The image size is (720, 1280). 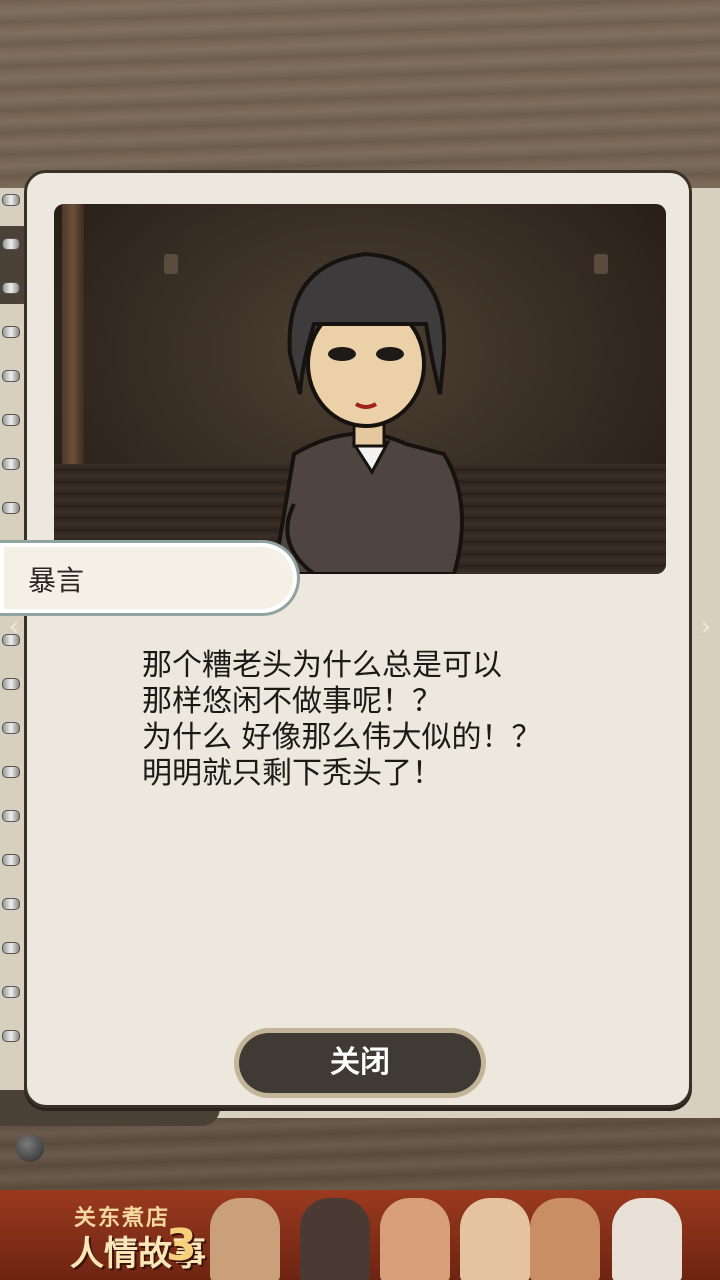 I want to click on dialog-line: 那样悠闲不做事呢！？, so click(x=292, y=701).